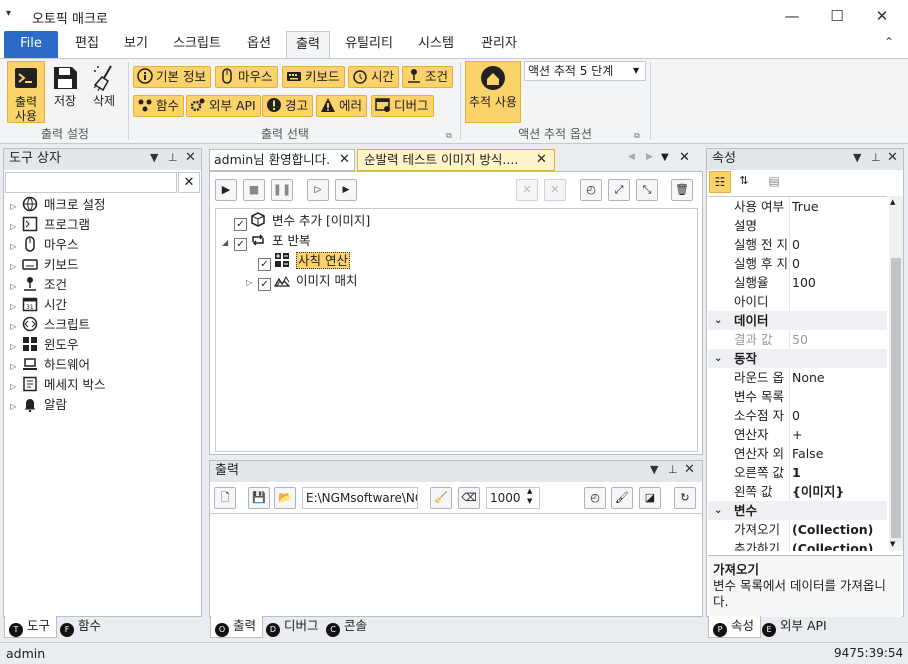  Describe the element at coordinates (818, 491) in the screenshot. I see `property-value: {이미지}` at that location.